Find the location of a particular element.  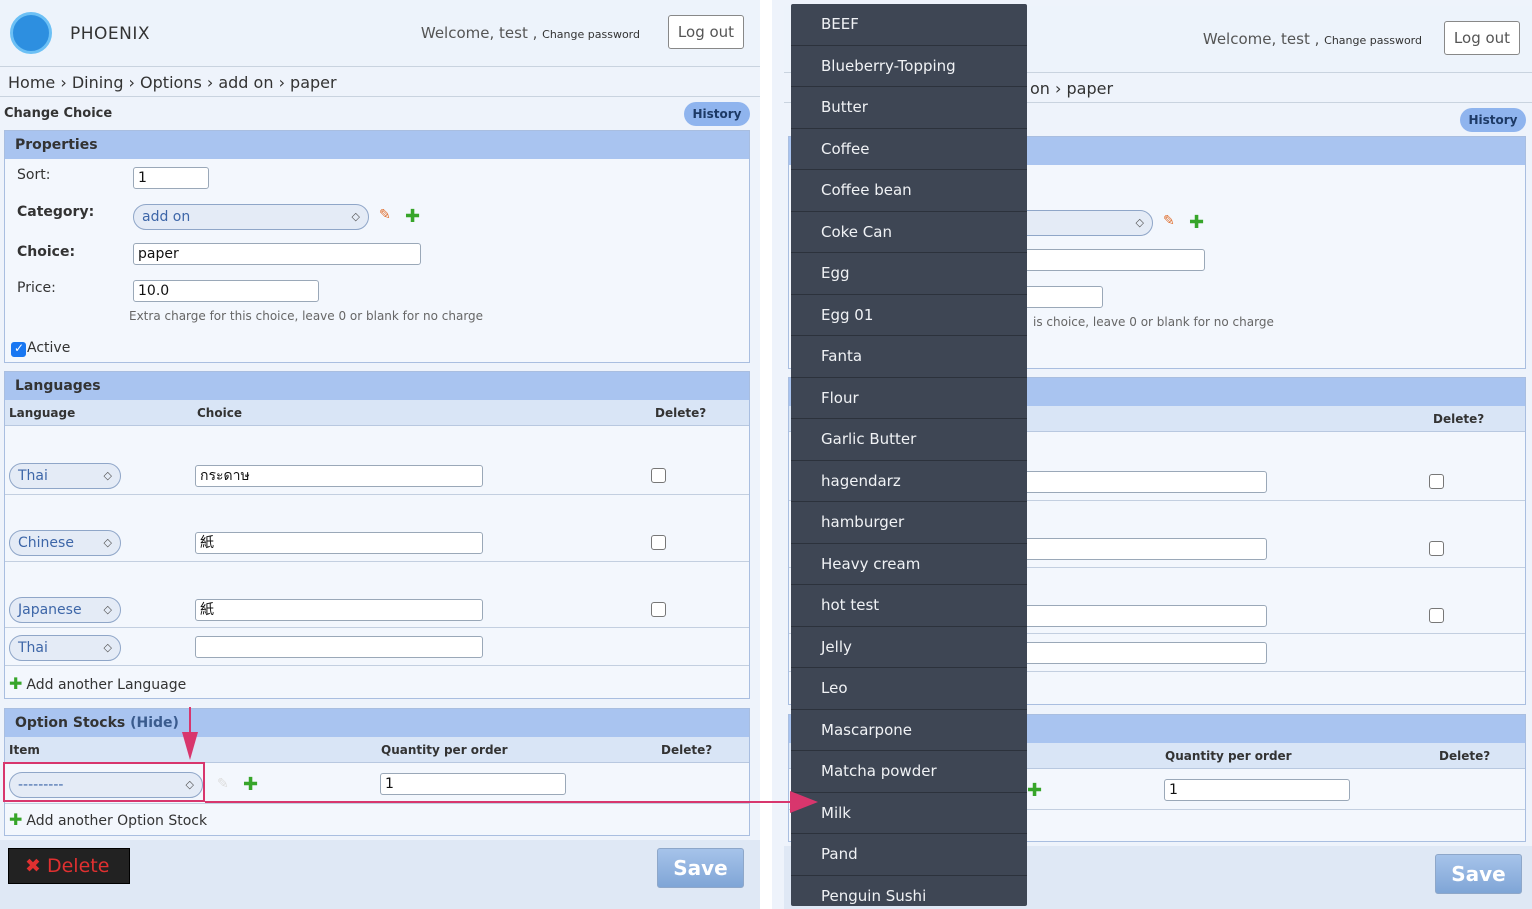

sort-input: 1 is located at coordinates (171, 178).